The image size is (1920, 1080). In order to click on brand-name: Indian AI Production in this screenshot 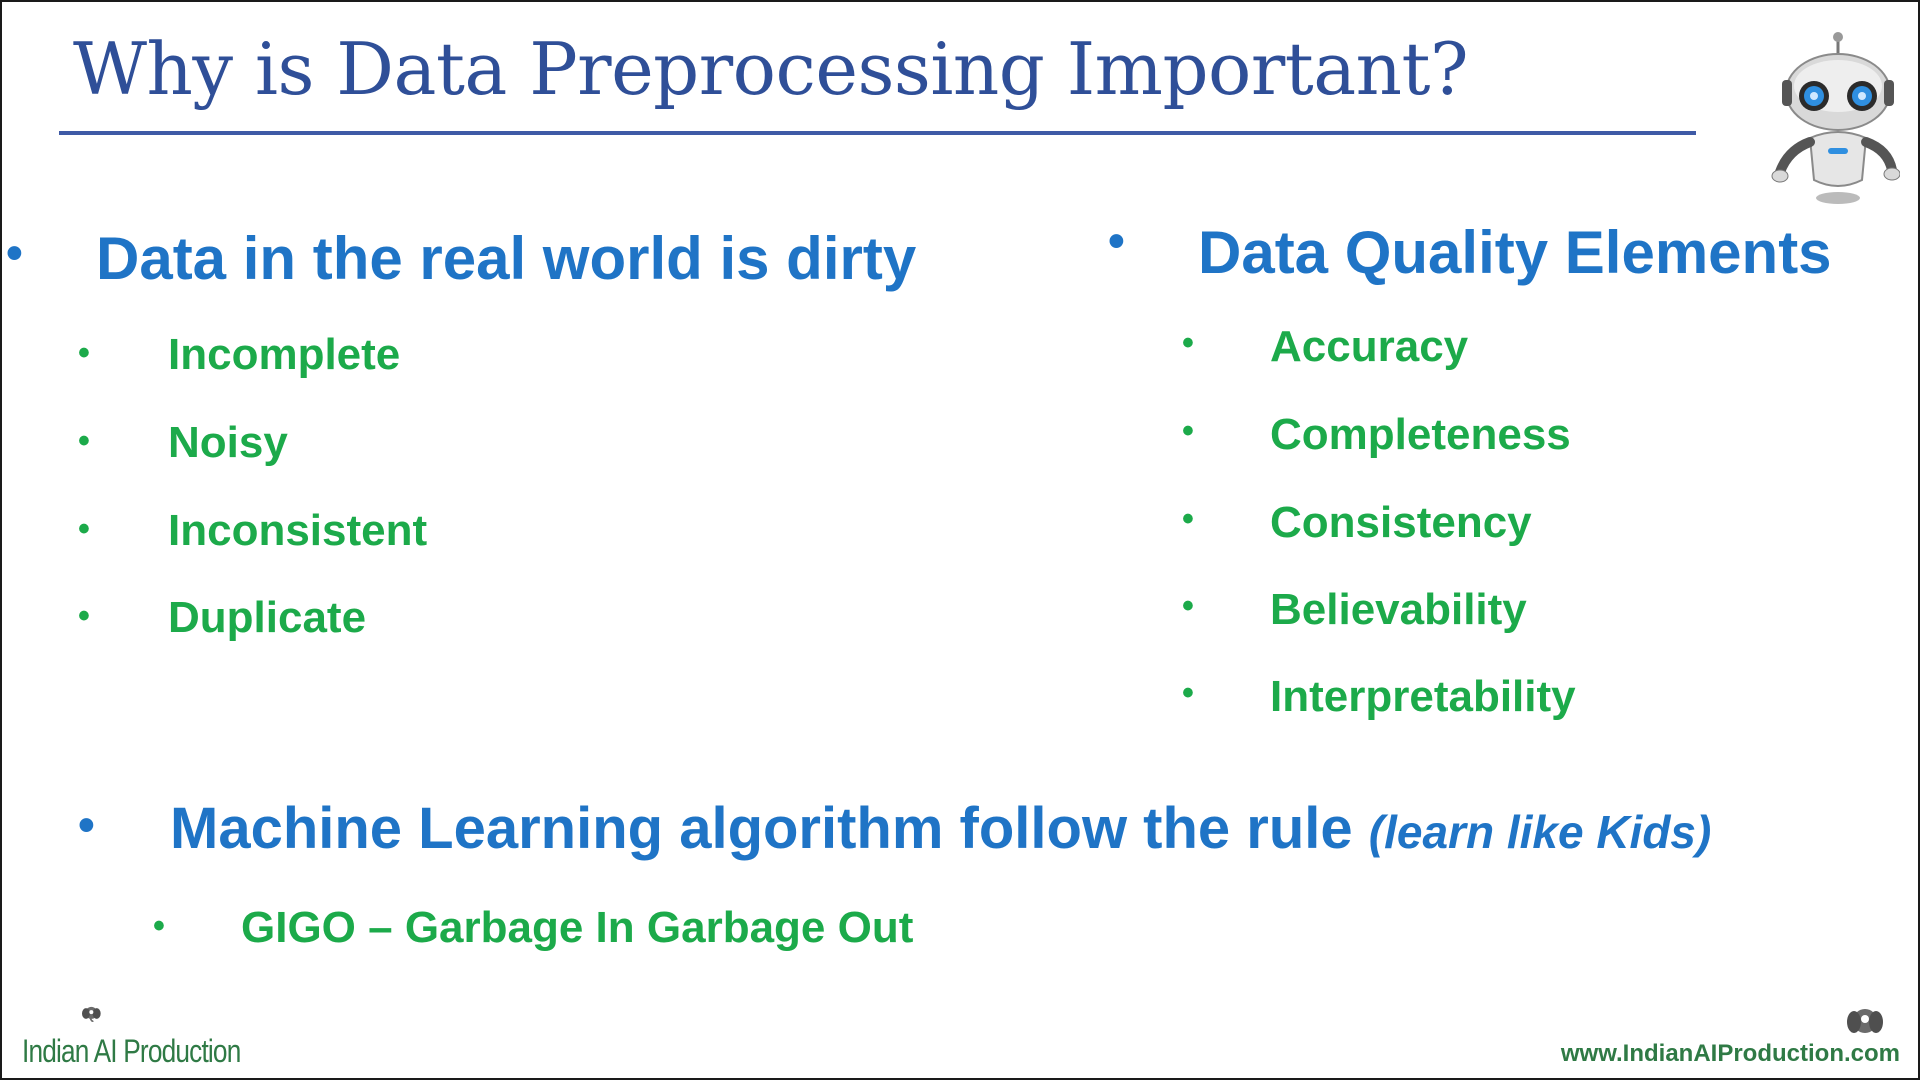, I will do `click(131, 1051)`.